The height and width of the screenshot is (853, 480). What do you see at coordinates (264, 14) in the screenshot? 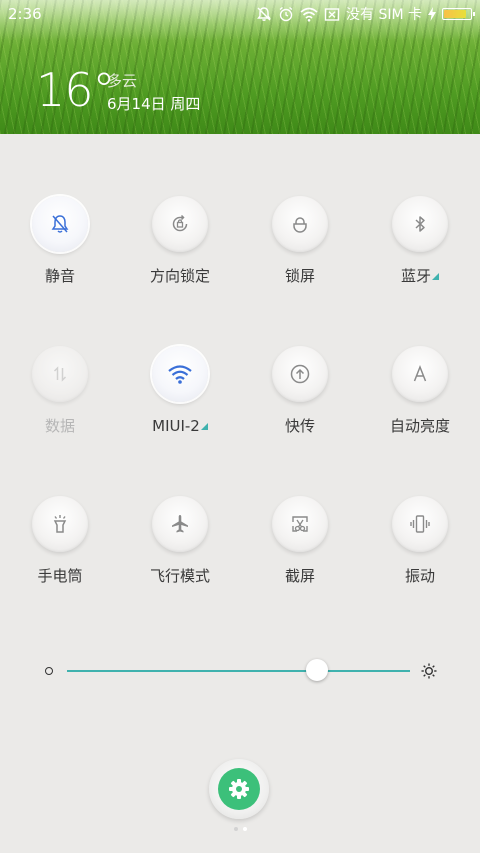
I see `mute-icon` at bounding box center [264, 14].